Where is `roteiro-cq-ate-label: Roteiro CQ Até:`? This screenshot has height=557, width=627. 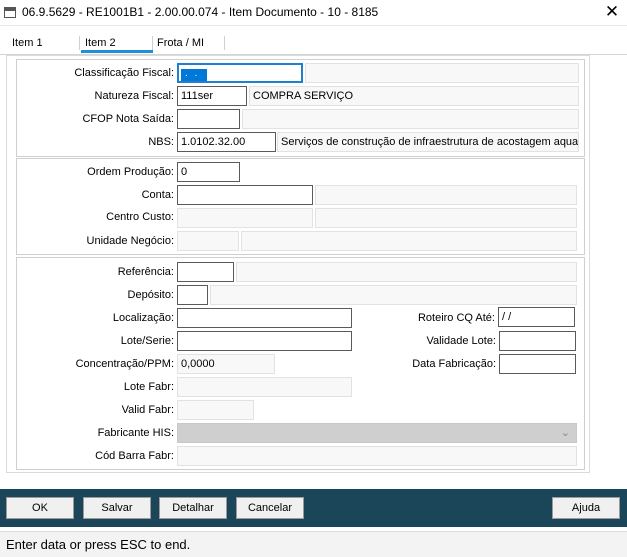
roteiro-cq-ate-label: Roteiro CQ Até: is located at coordinates (456, 318).